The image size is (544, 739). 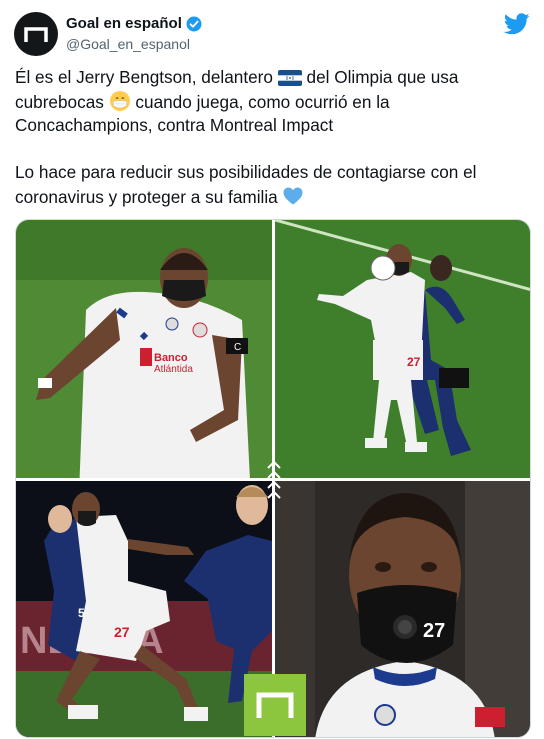 I want to click on blue-heart-emoji, so click(x=293, y=195).